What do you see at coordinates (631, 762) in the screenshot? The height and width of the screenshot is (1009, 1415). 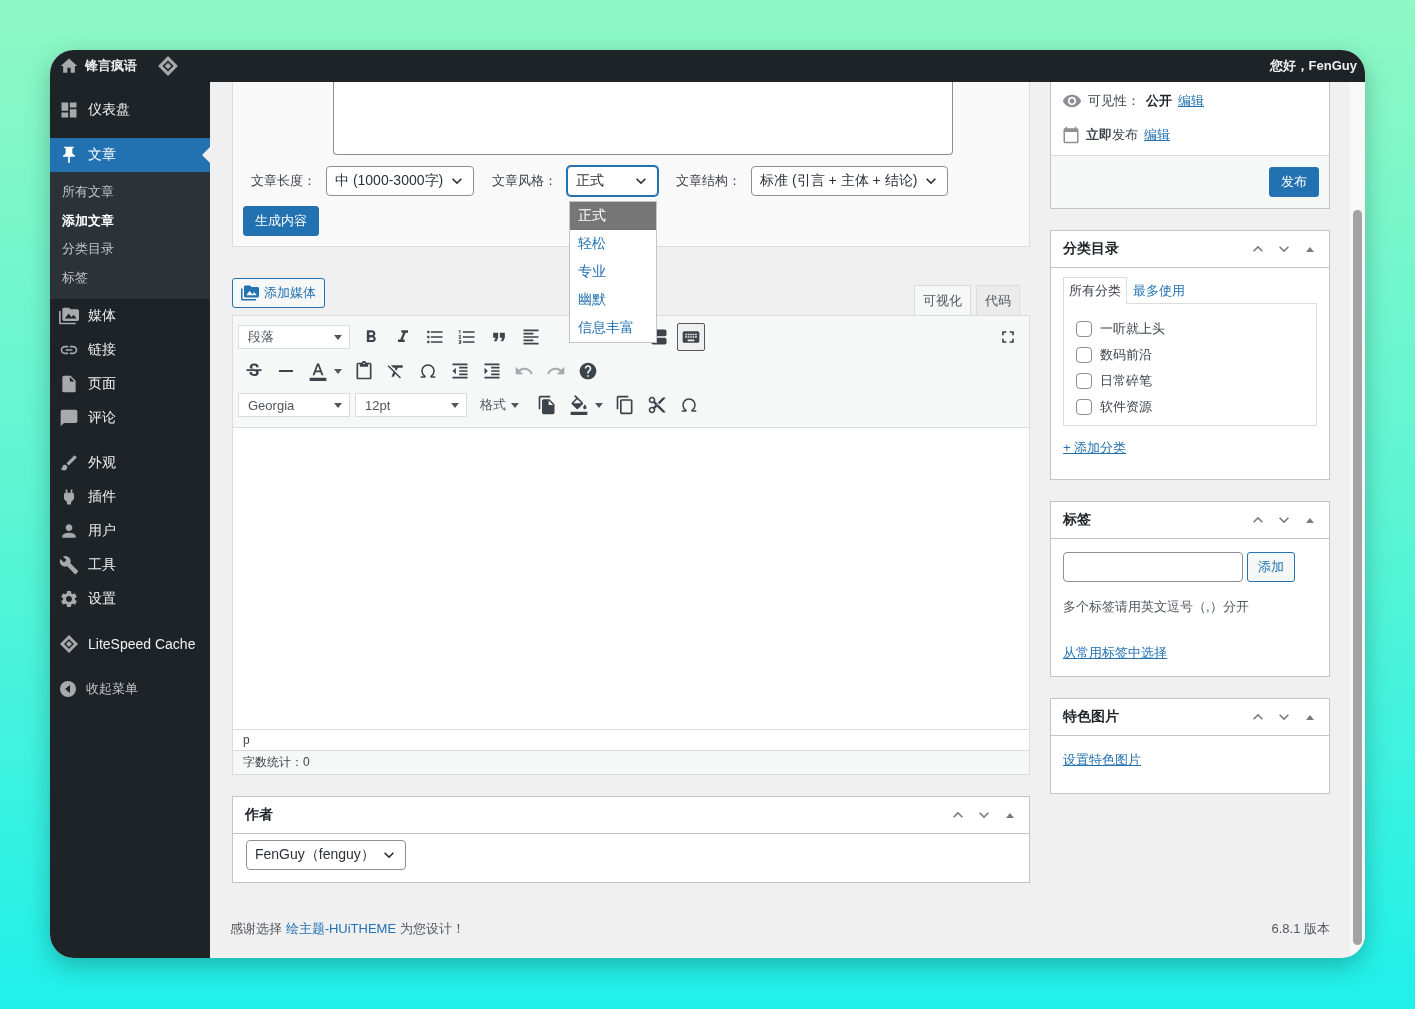 I see `word-count: 字数统计：0` at bounding box center [631, 762].